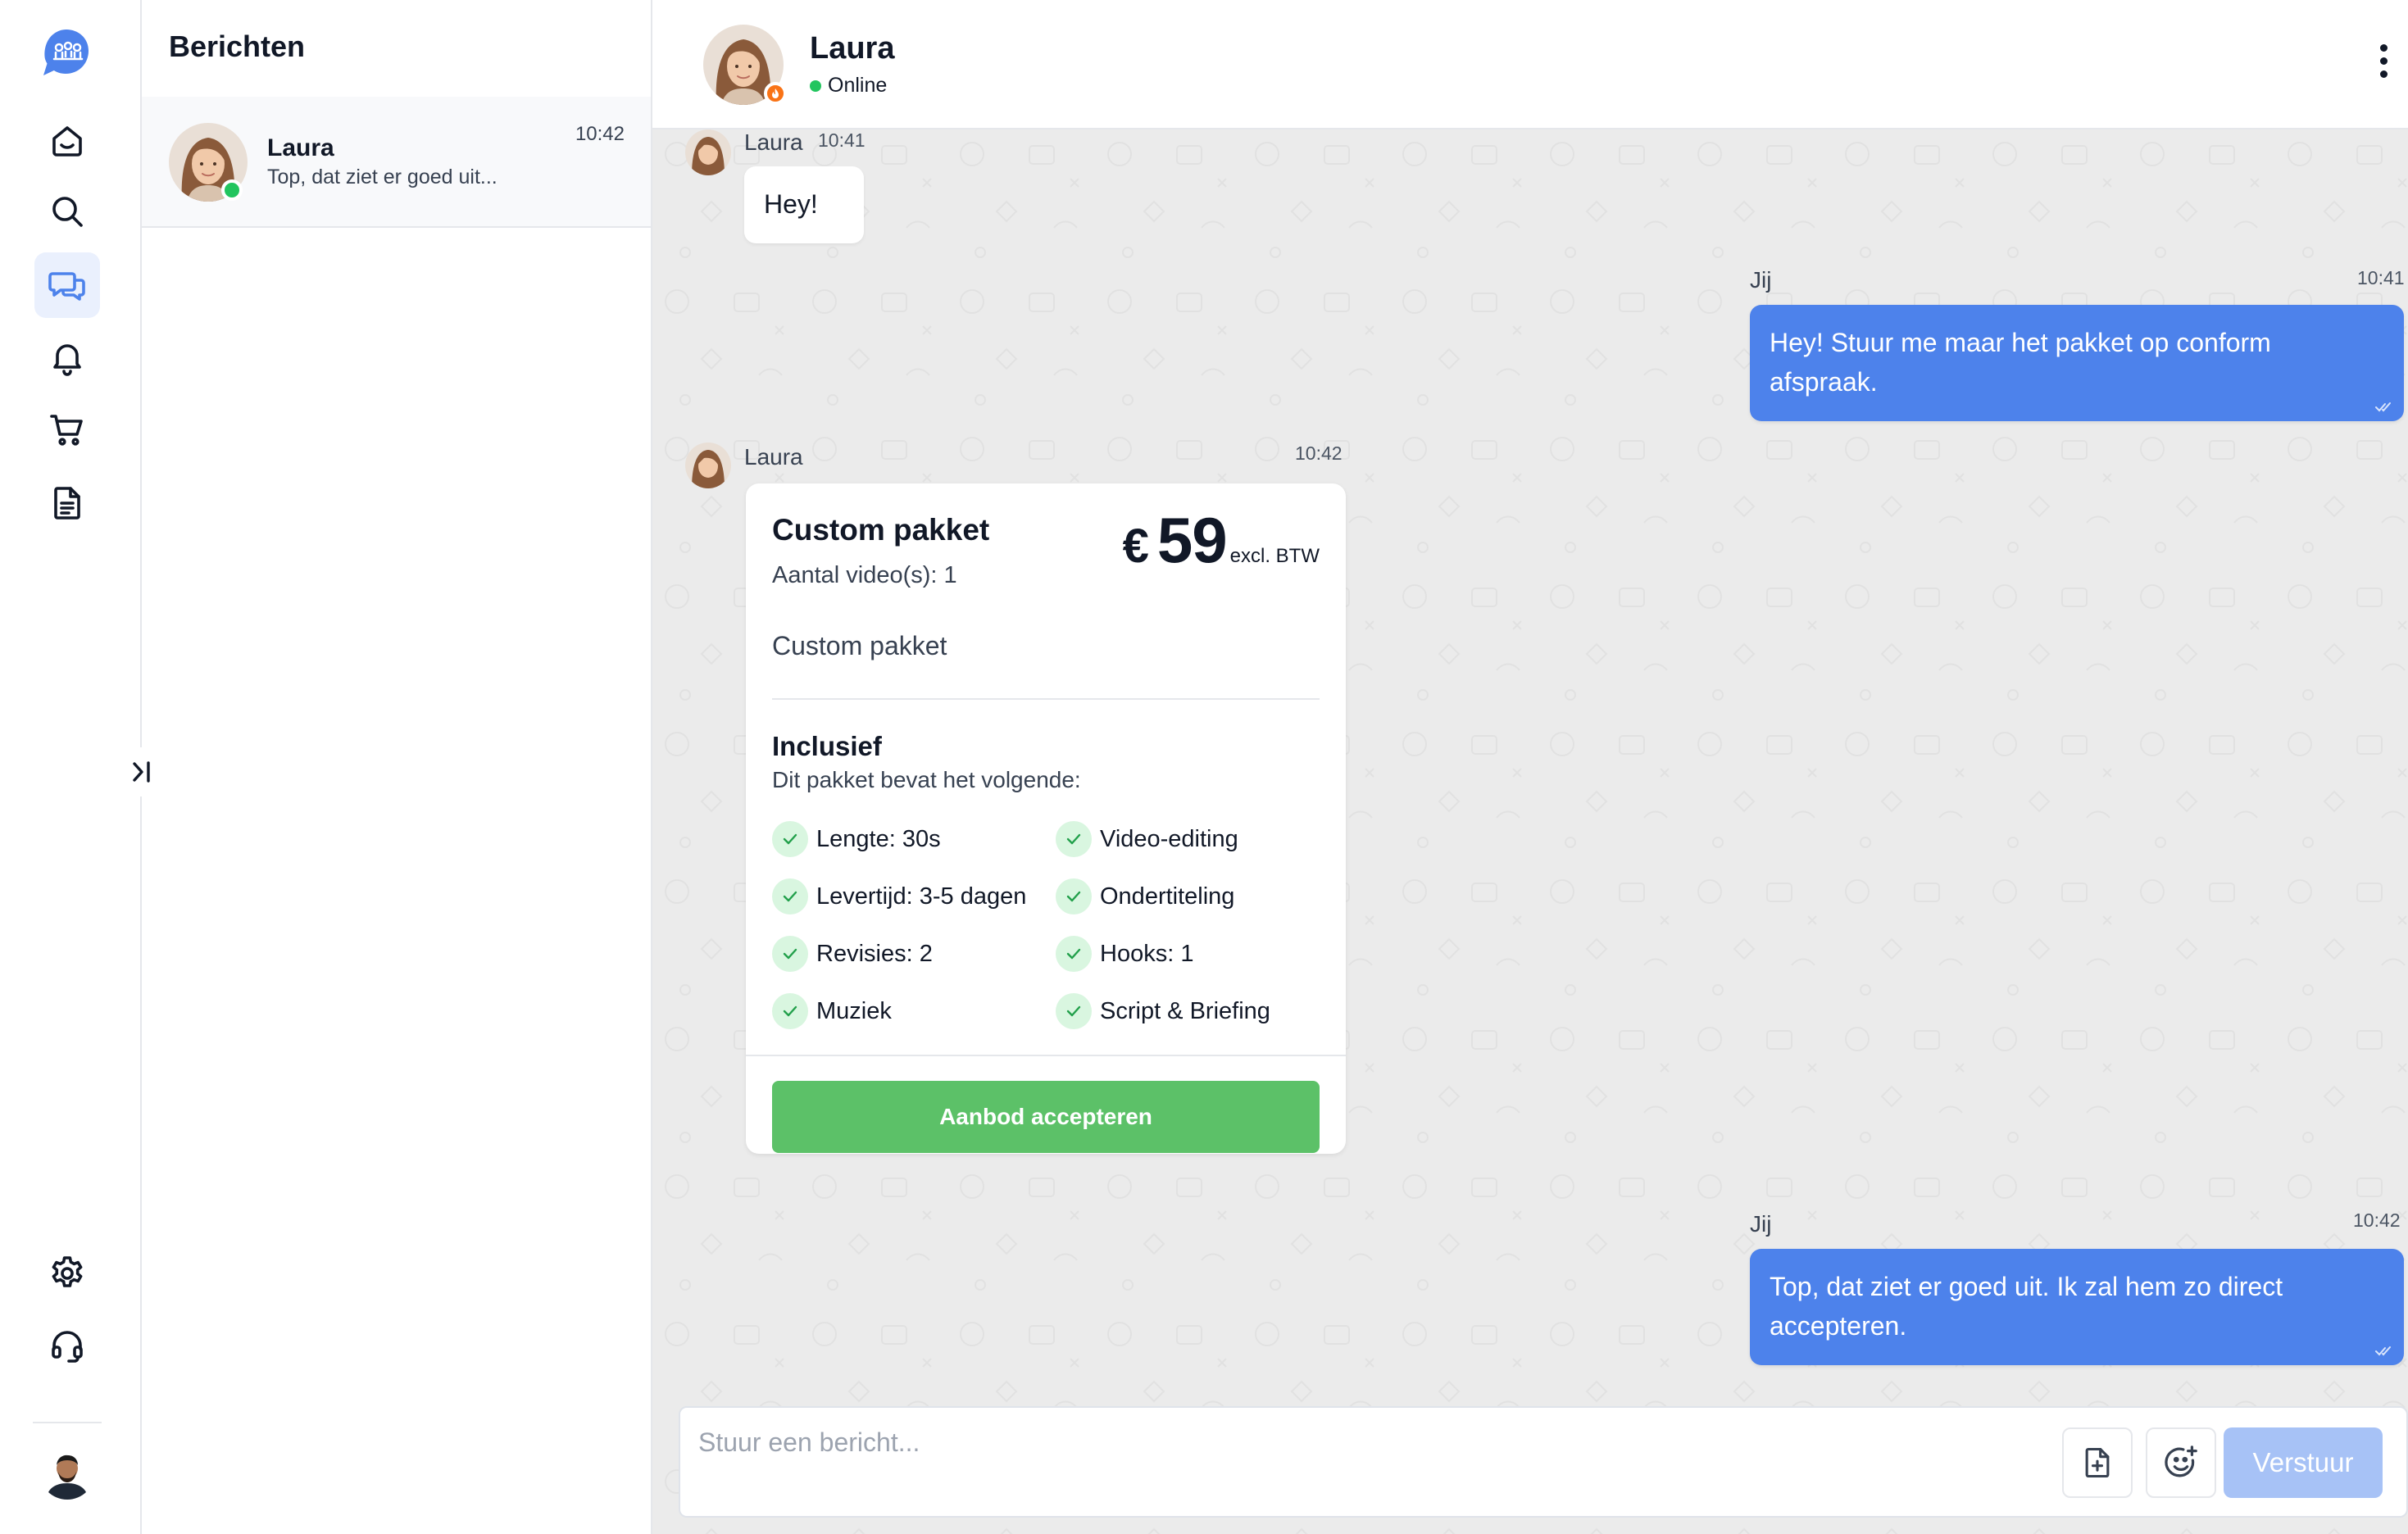 The width and height of the screenshot is (2408, 1534). I want to click on cart-icon, so click(66, 431).